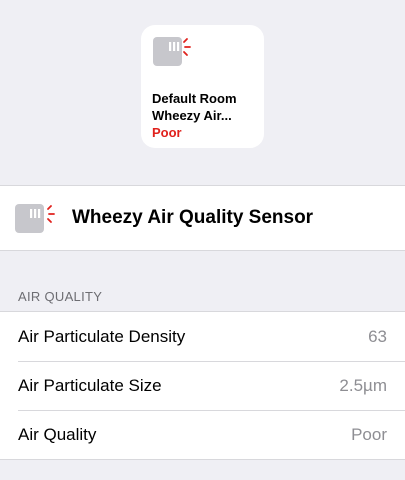 The width and height of the screenshot is (405, 480). I want to click on row-label: Air Particulate Density, so click(102, 336).